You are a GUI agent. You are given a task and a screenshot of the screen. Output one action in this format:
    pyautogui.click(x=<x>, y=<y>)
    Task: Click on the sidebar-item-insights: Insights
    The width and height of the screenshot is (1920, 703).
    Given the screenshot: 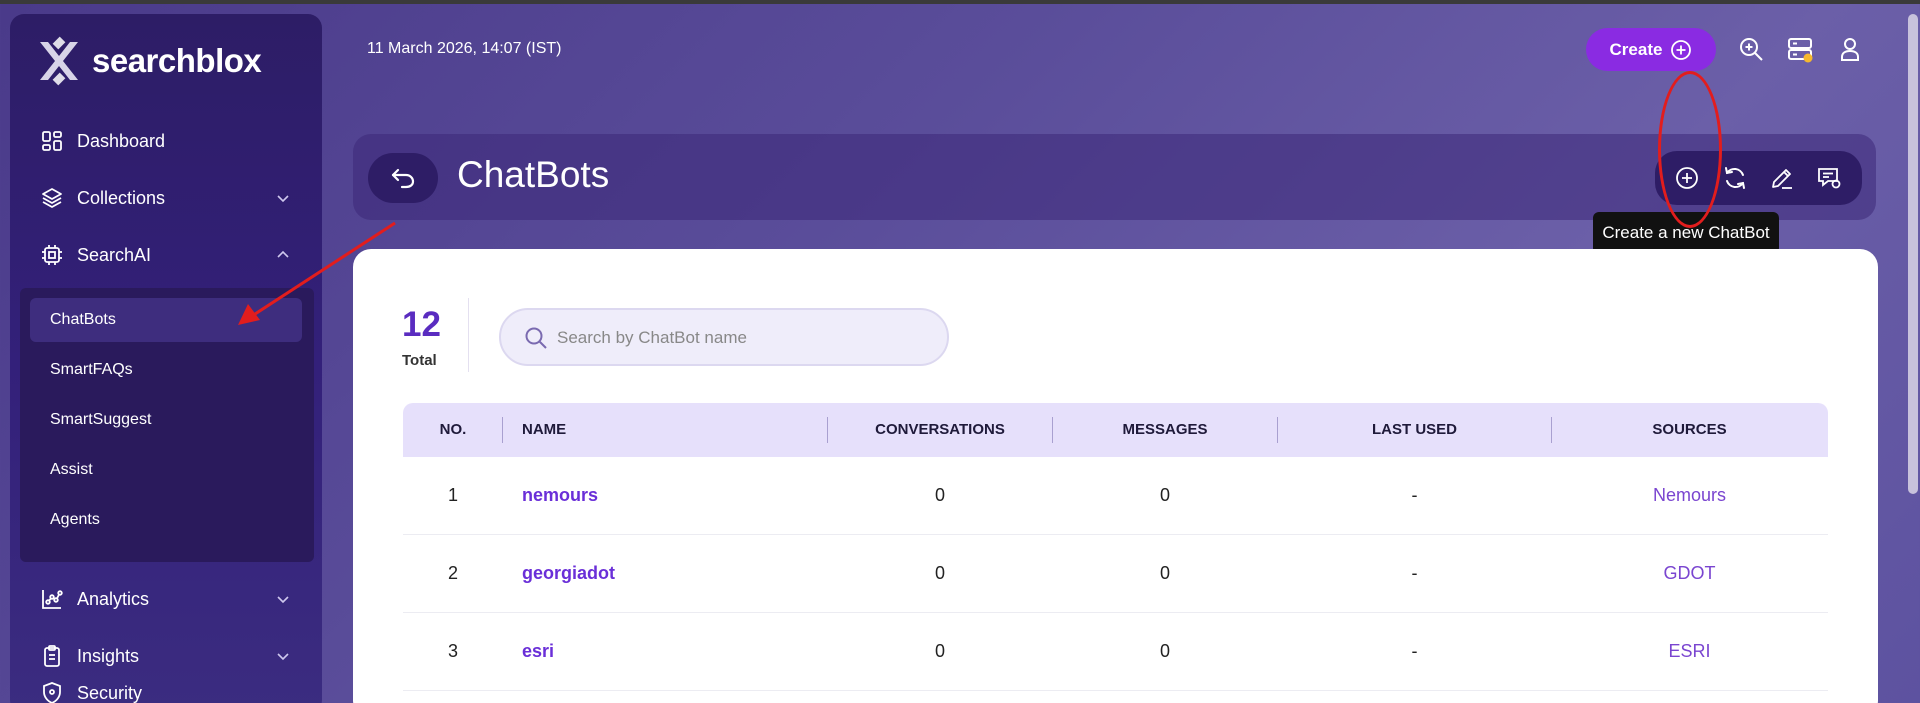 What is the action you would take?
    pyautogui.click(x=166, y=656)
    